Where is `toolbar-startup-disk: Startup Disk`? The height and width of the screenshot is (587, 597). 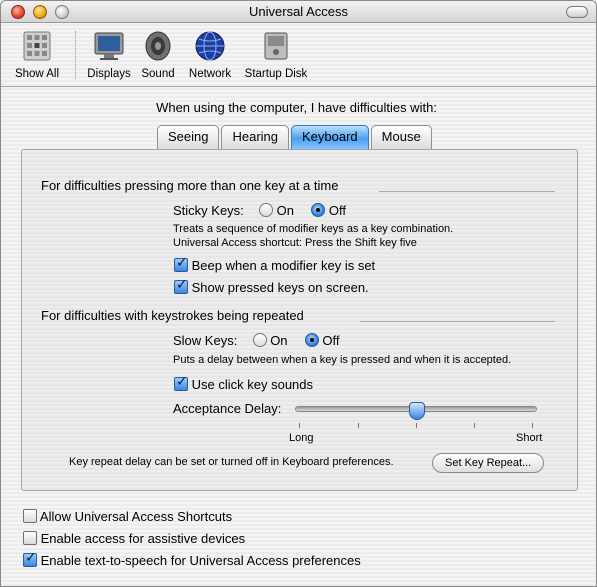 toolbar-startup-disk: Startup Disk is located at coordinates (276, 54).